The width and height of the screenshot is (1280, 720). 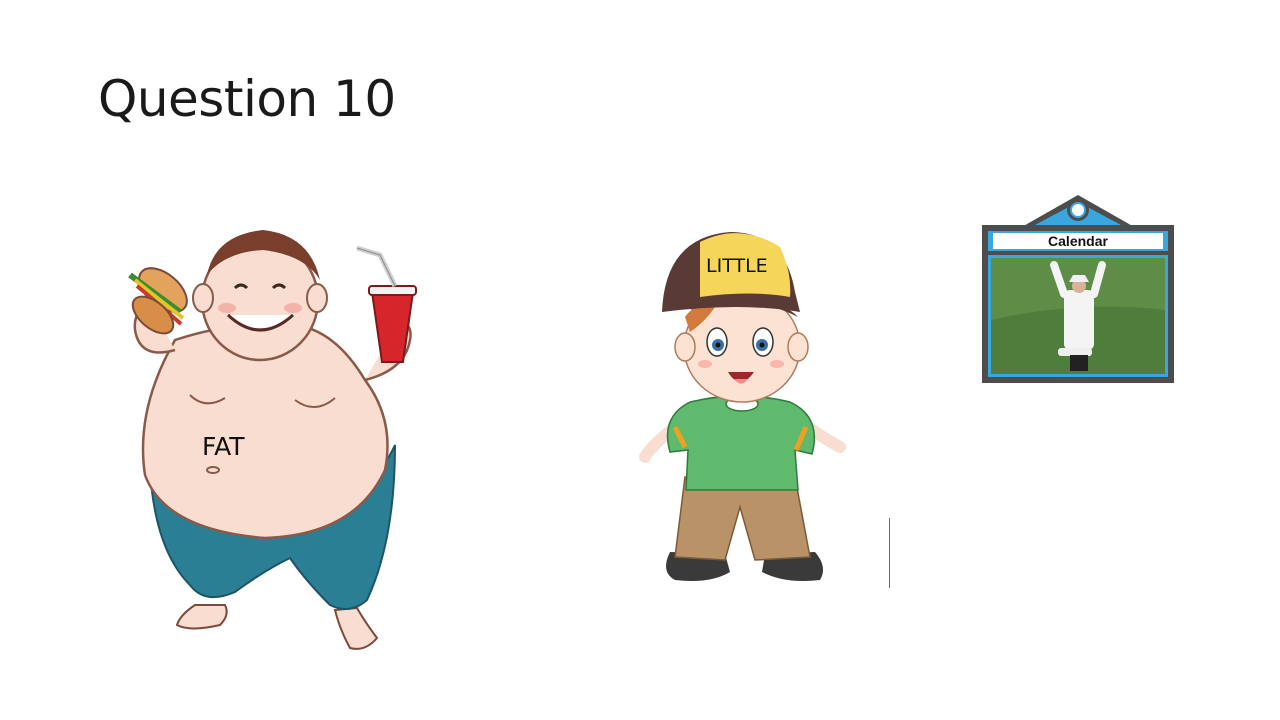 What do you see at coordinates (223, 446) in the screenshot?
I see `fat-label: FAT` at bounding box center [223, 446].